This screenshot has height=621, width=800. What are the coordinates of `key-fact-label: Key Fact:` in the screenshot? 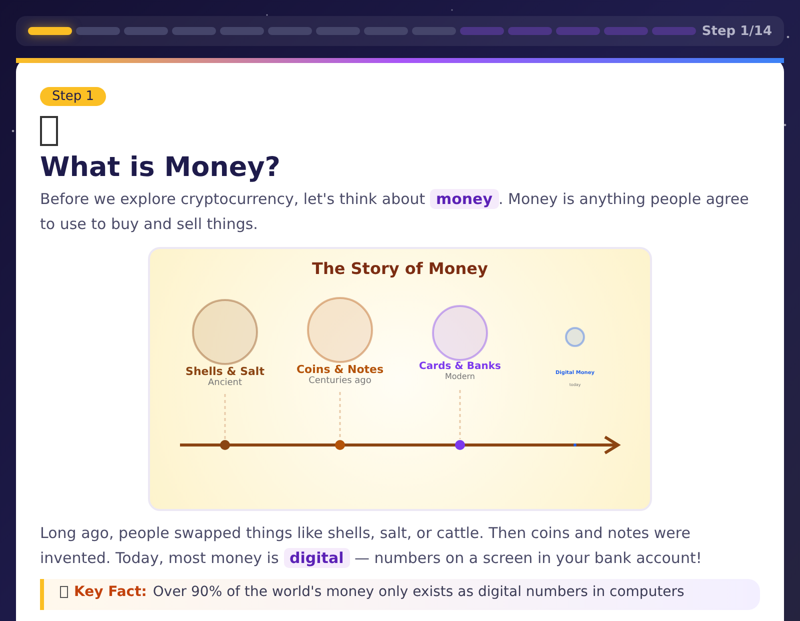 It's located at (110, 592).